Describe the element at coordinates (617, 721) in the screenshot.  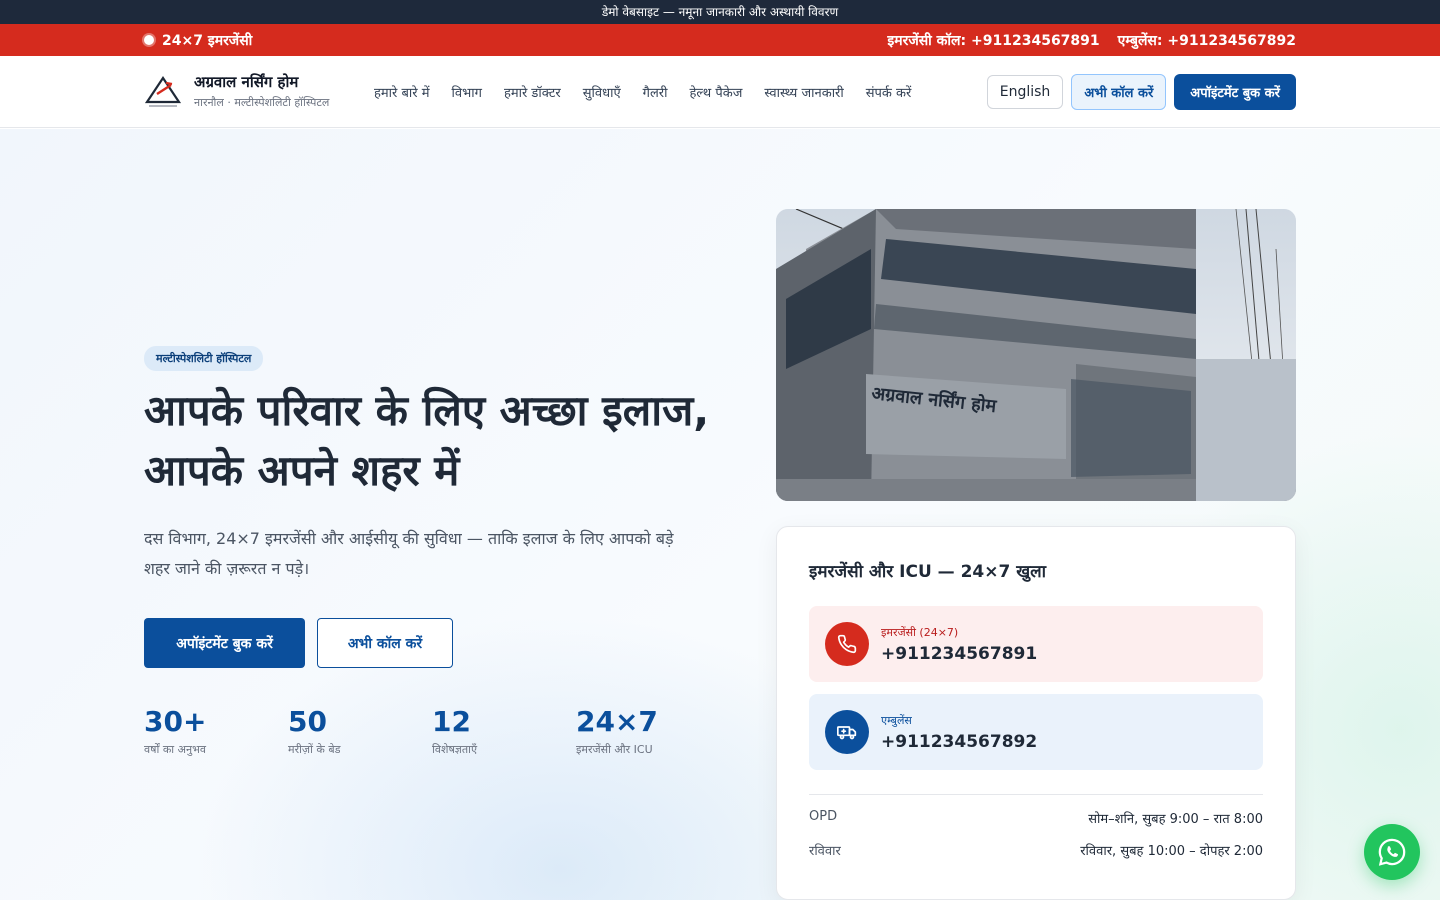
I see `stat-value: 24×7` at that location.